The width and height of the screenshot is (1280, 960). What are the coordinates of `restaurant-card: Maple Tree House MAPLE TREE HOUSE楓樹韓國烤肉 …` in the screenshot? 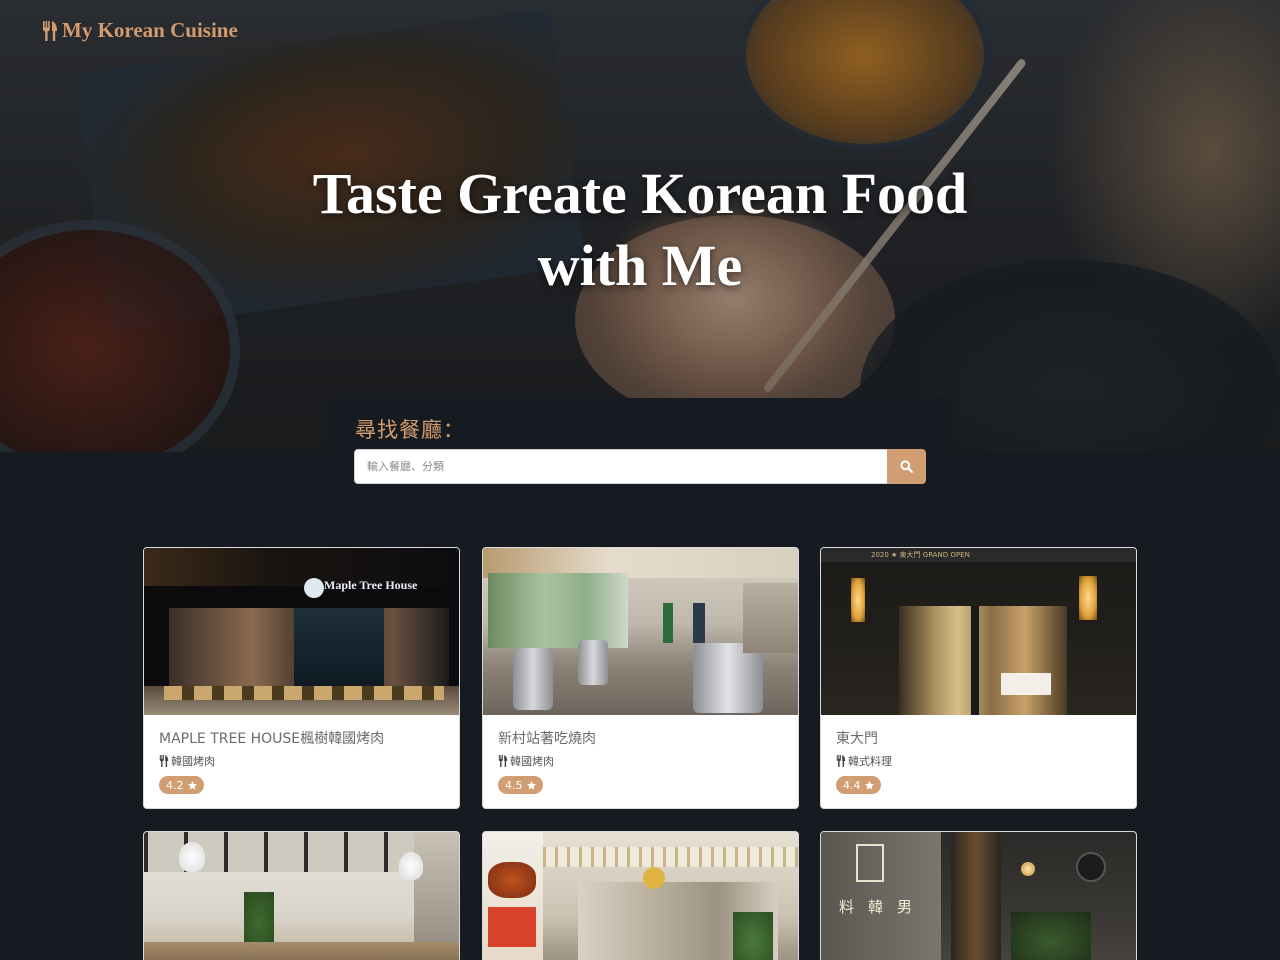 It's located at (301, 678).